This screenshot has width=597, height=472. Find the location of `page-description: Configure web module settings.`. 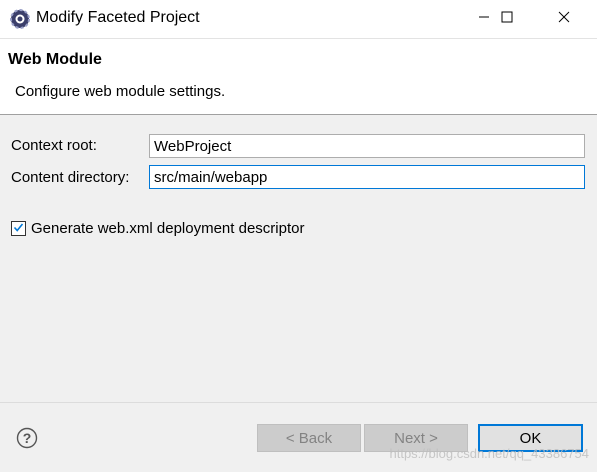

page-description: Configure web module settings. is located at coordinates (120, 91).